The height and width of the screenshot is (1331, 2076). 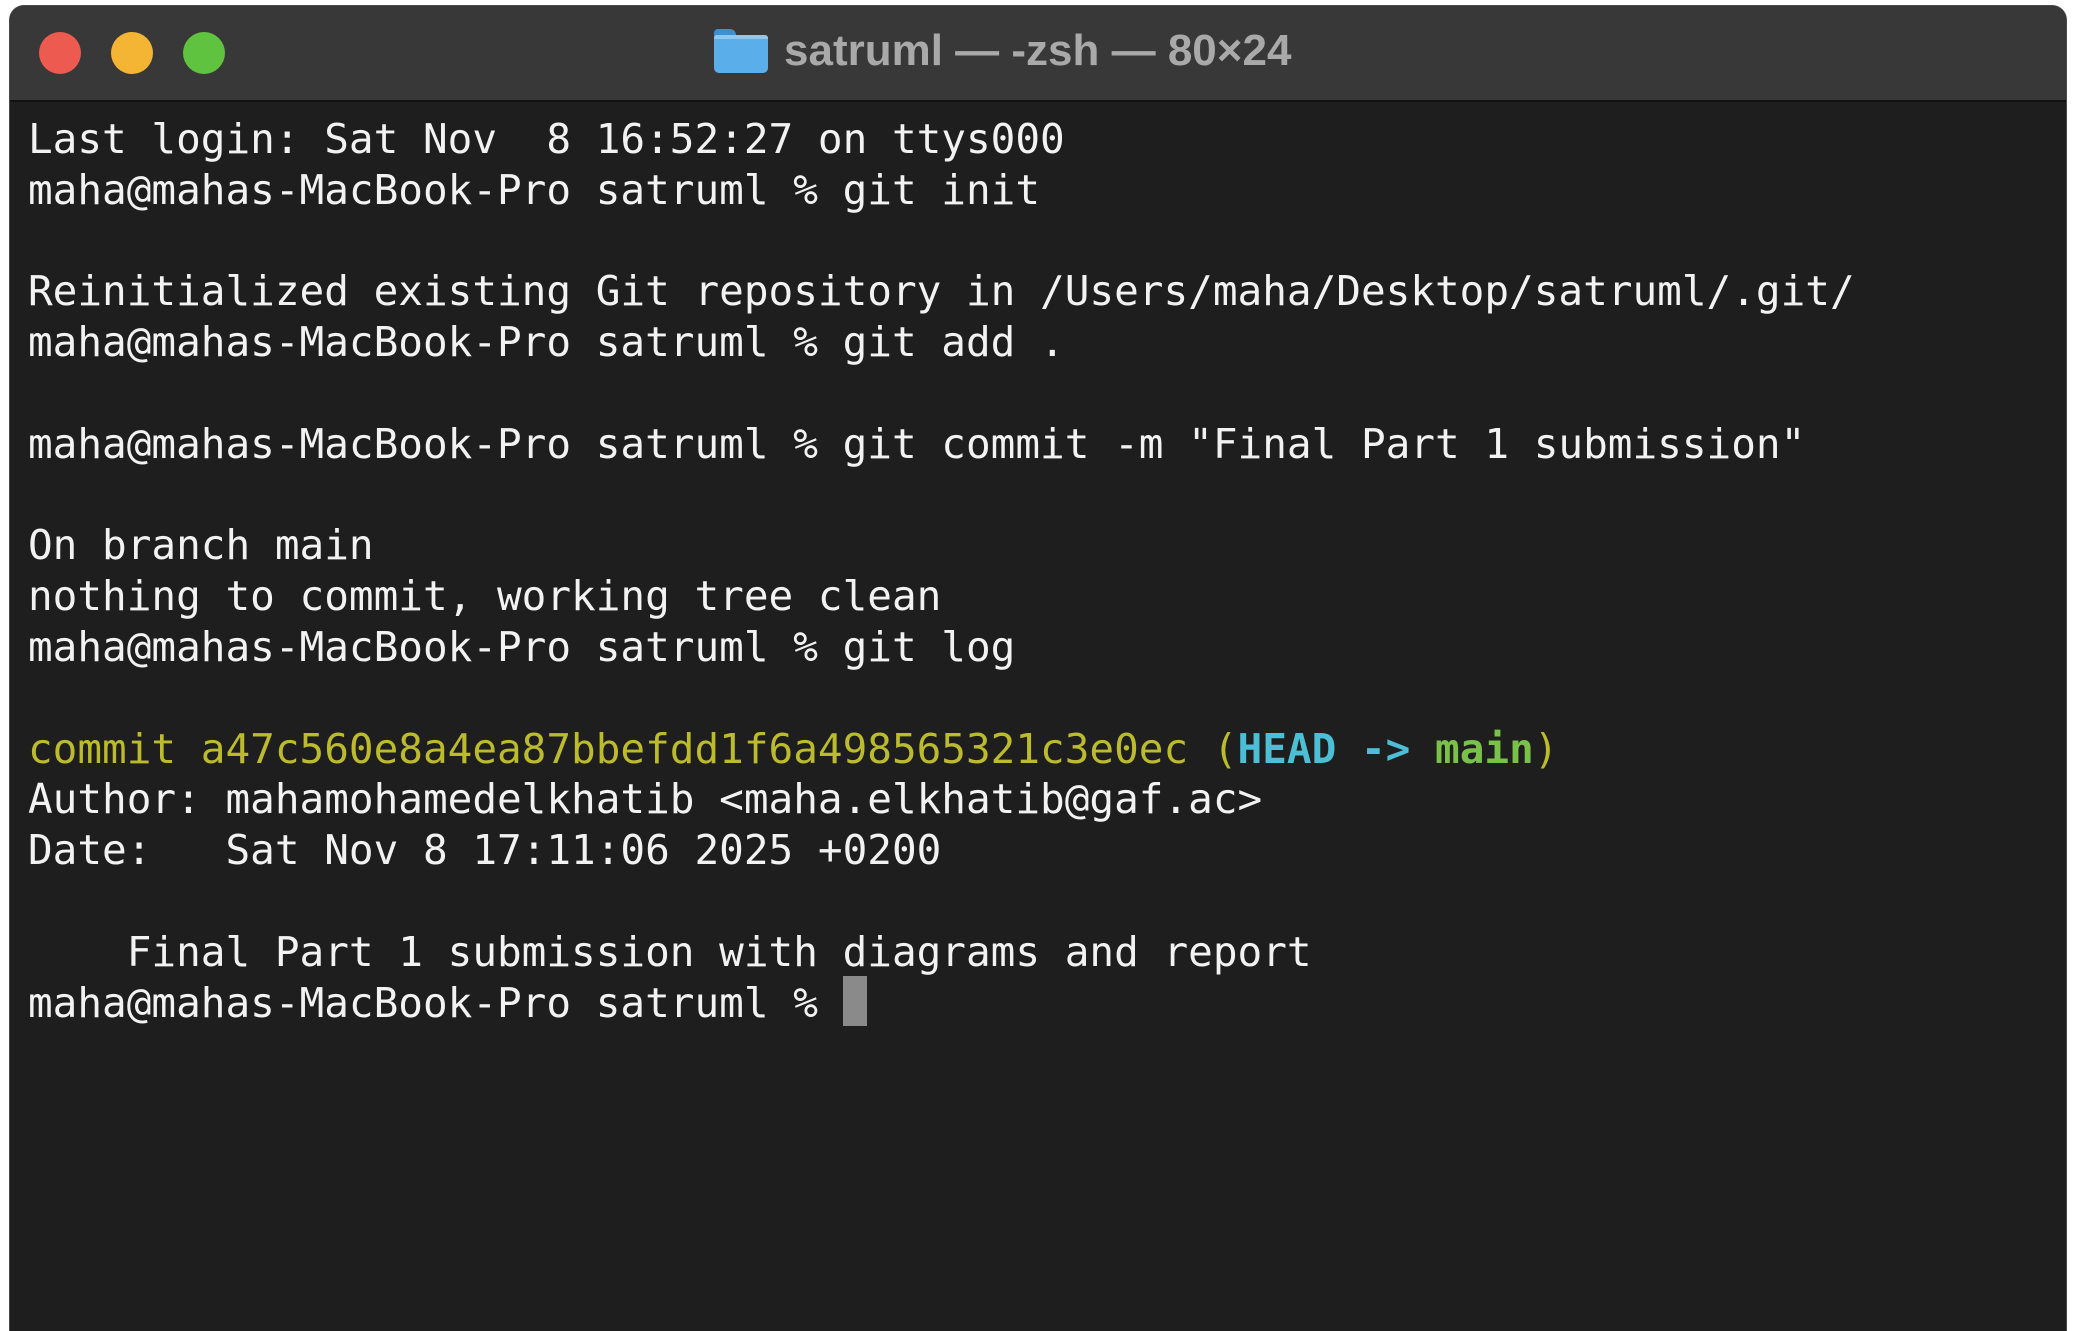 What do you see at coordinates (1225, 748) in the screenshot?
I see `commit-open-paren: (` at bounding box center [1225, 748].